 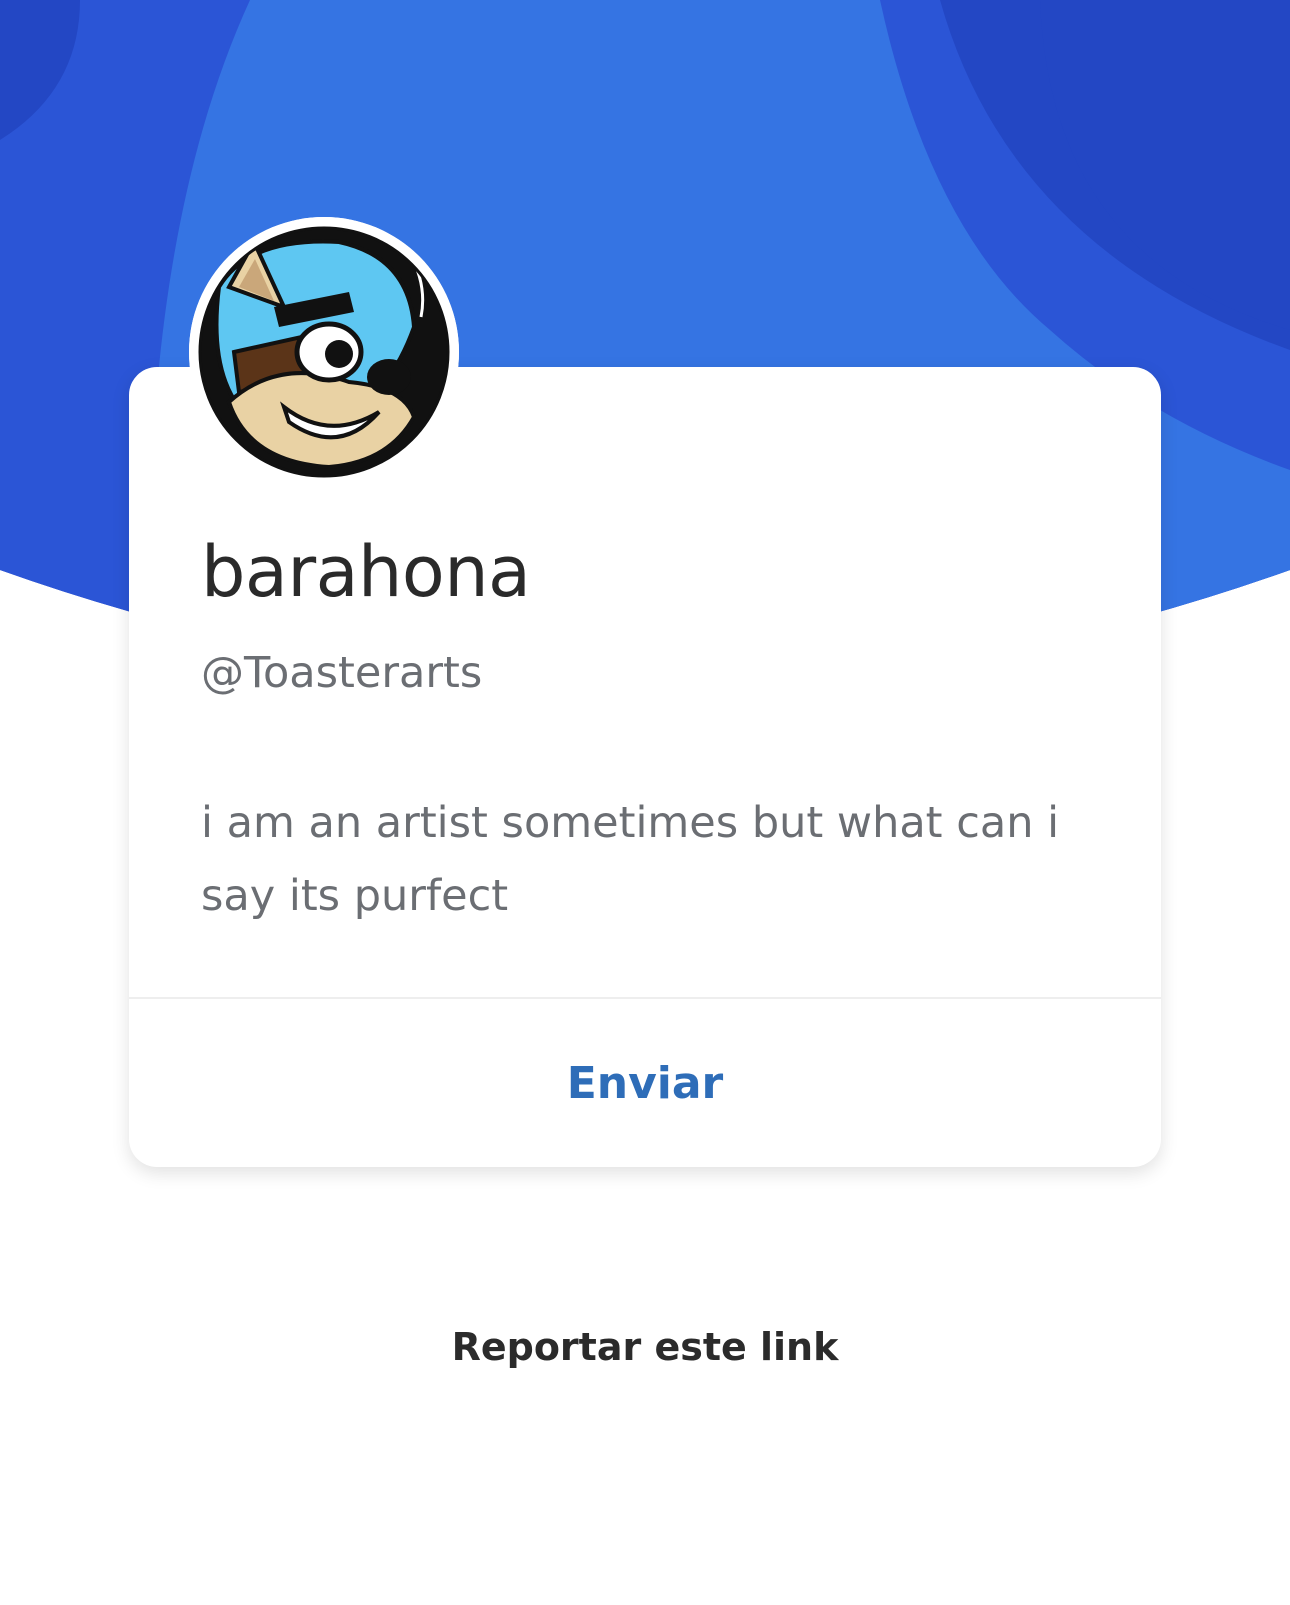 What do you see at coordinates (366, 572) in the screenshot?
I see `display-name: barahona` at bounding box center [366, 572].